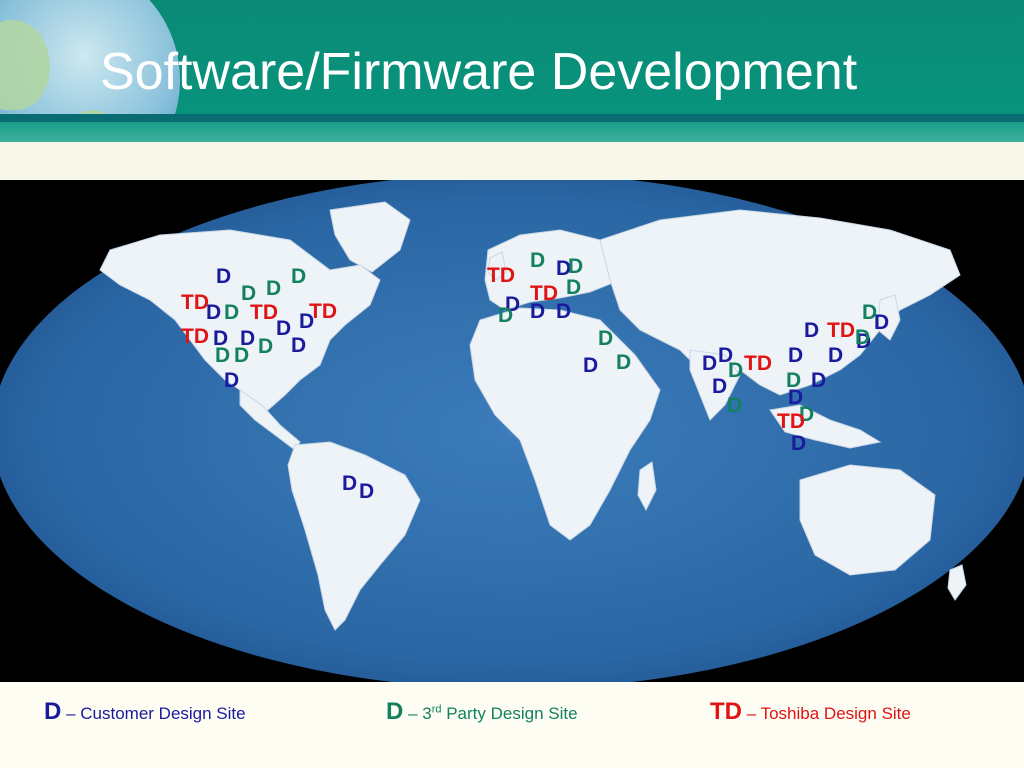 The width and height of the screenshot is (1024, 768). I want to click on legend-customer-label: – Customer Design Site, so click(156, 713).